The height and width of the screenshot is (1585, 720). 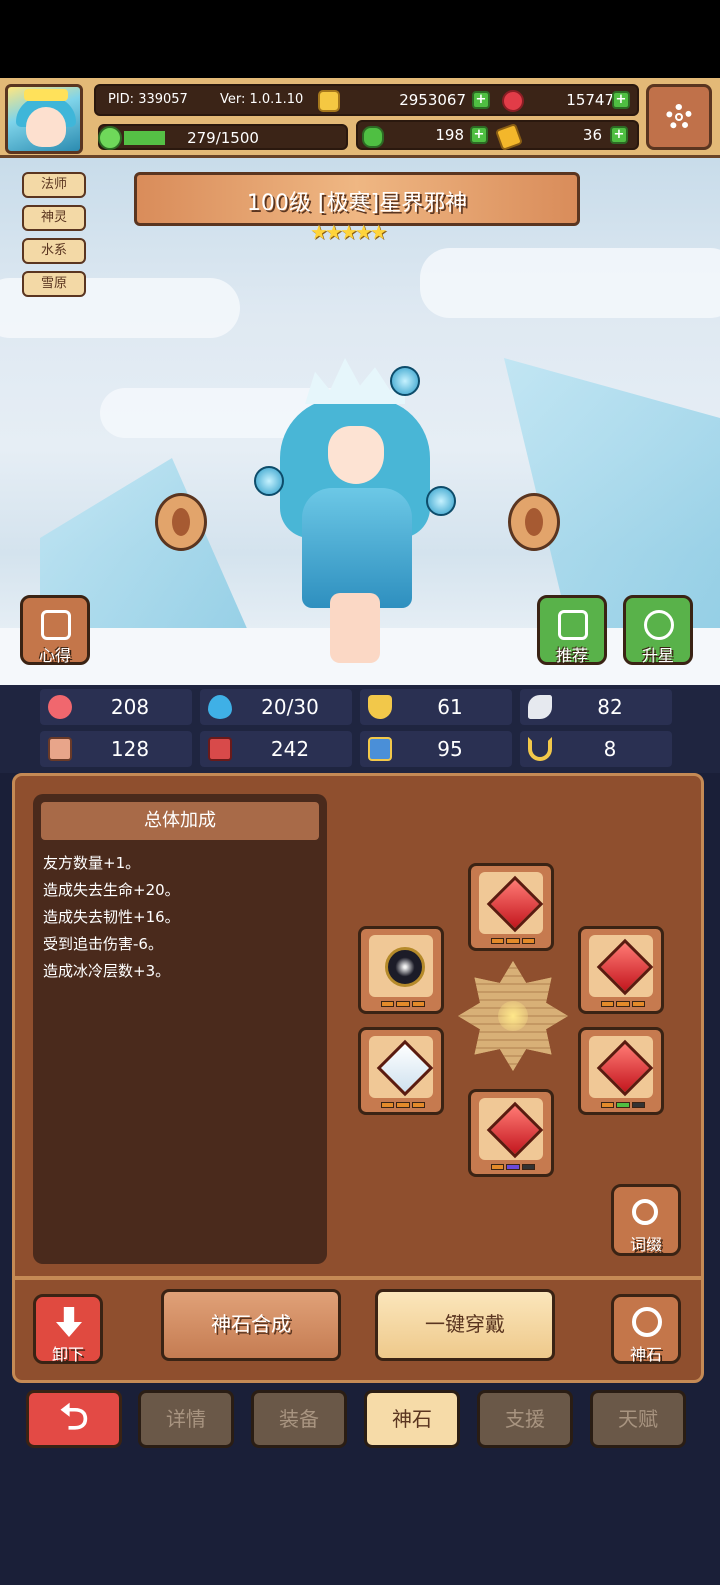 What do you see at coordinates (465, 1325) in the screenshot?
I see `equip-all-button: 一键穿戴` at bounding box center [465, 1325].